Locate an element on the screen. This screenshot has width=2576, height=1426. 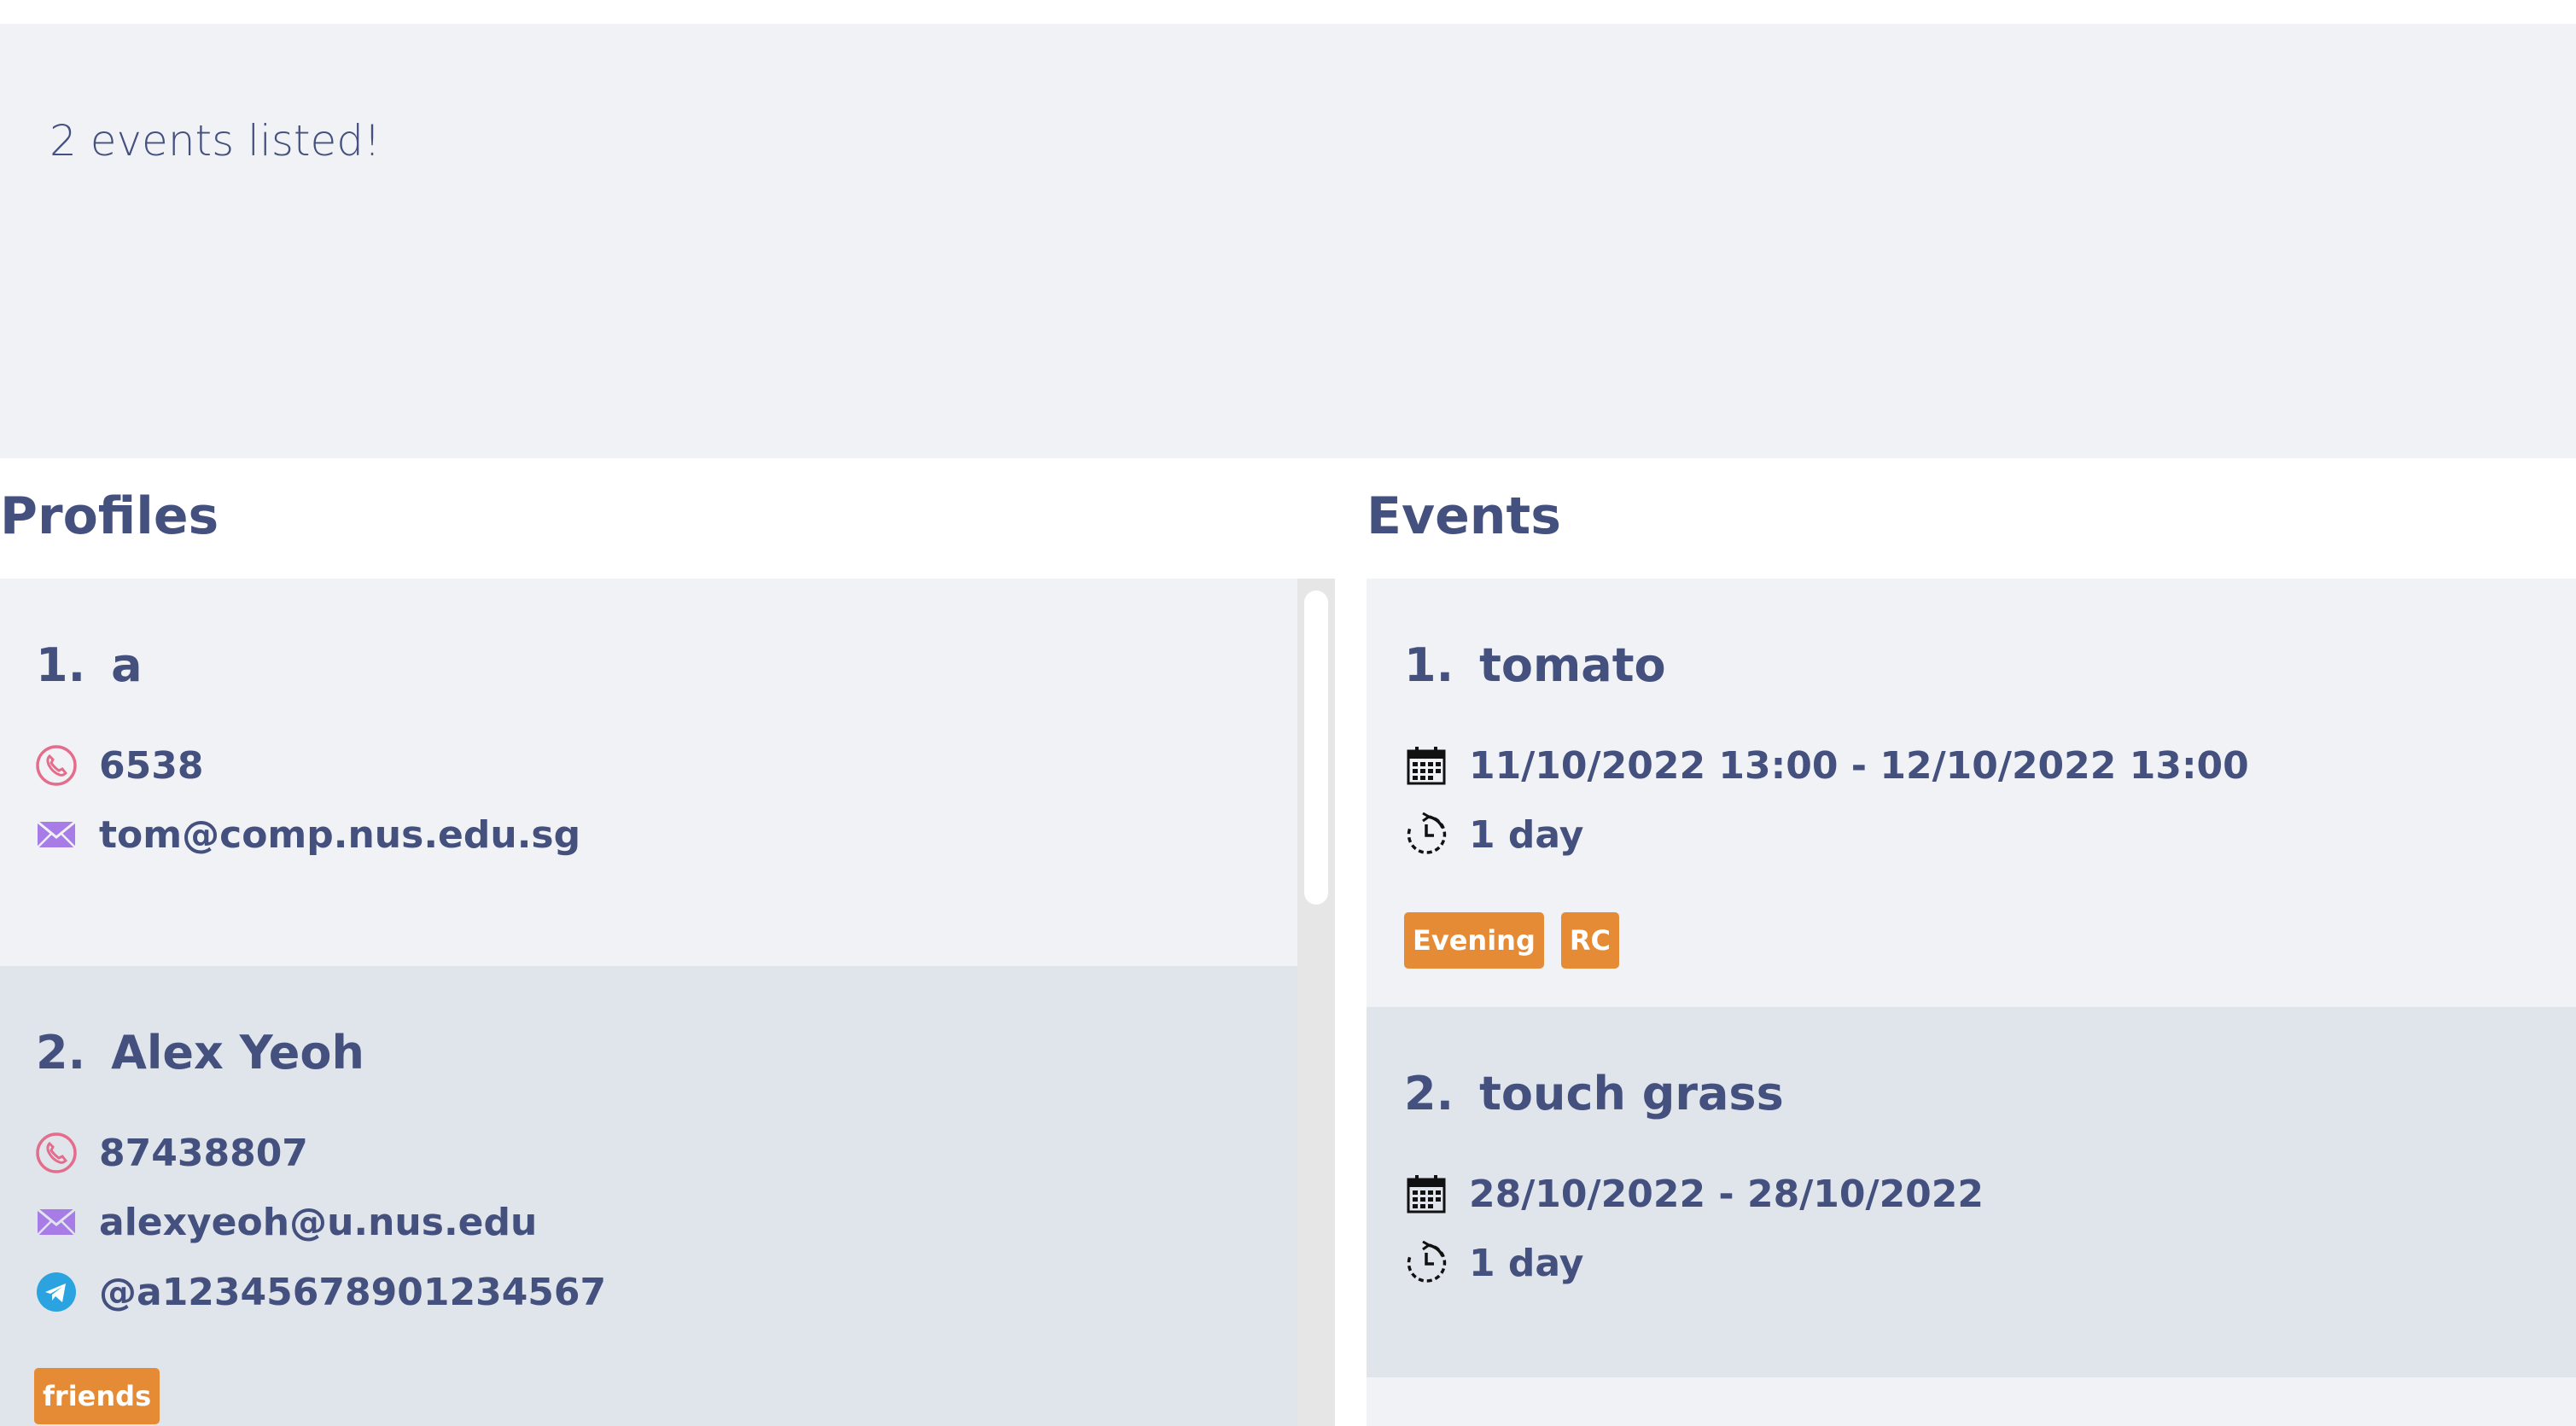
profiles-scrollbar is located at coordinates (1316, 1002).